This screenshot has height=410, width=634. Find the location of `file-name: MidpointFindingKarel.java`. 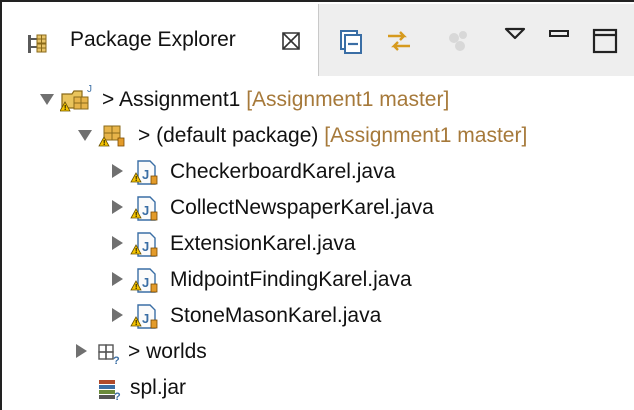

file-name: MidpointFindingKarel.java is located at coordinates (291, 279).